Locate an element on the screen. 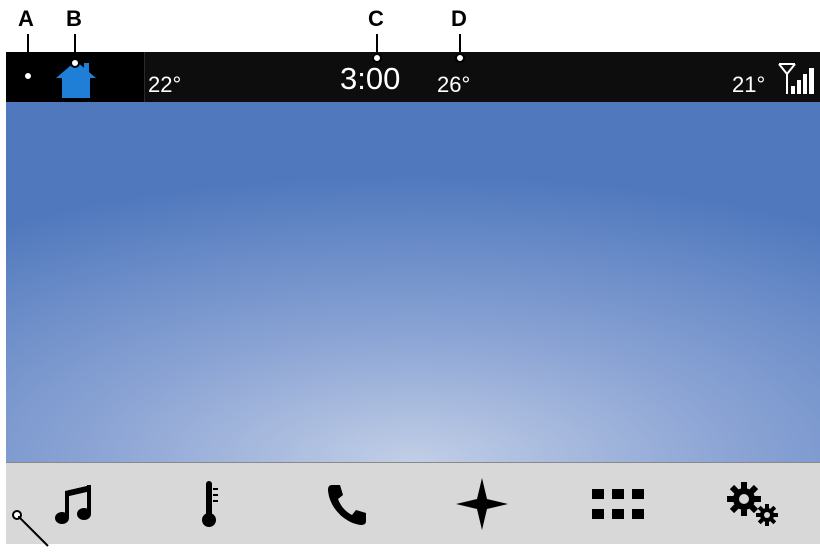 The width and height of the screenshot is (820, 556). apps-button is located at coordinates (617, 503).